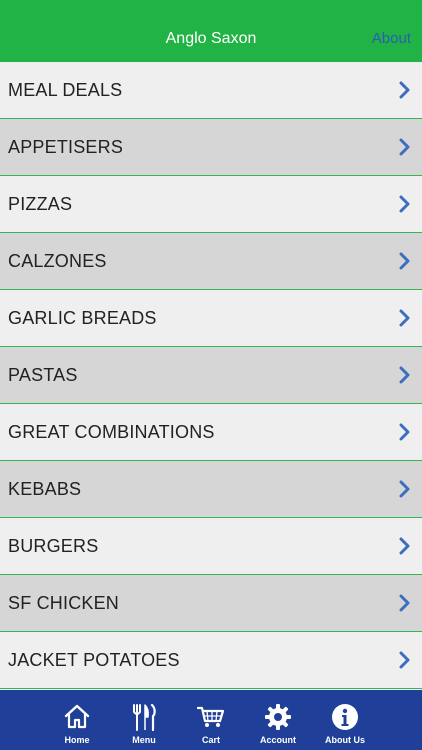 Image resolution: width=422 pixels, height=750 pixels. I want to click on category-label: GREAT COMBINATIONS, so click(111, 431).